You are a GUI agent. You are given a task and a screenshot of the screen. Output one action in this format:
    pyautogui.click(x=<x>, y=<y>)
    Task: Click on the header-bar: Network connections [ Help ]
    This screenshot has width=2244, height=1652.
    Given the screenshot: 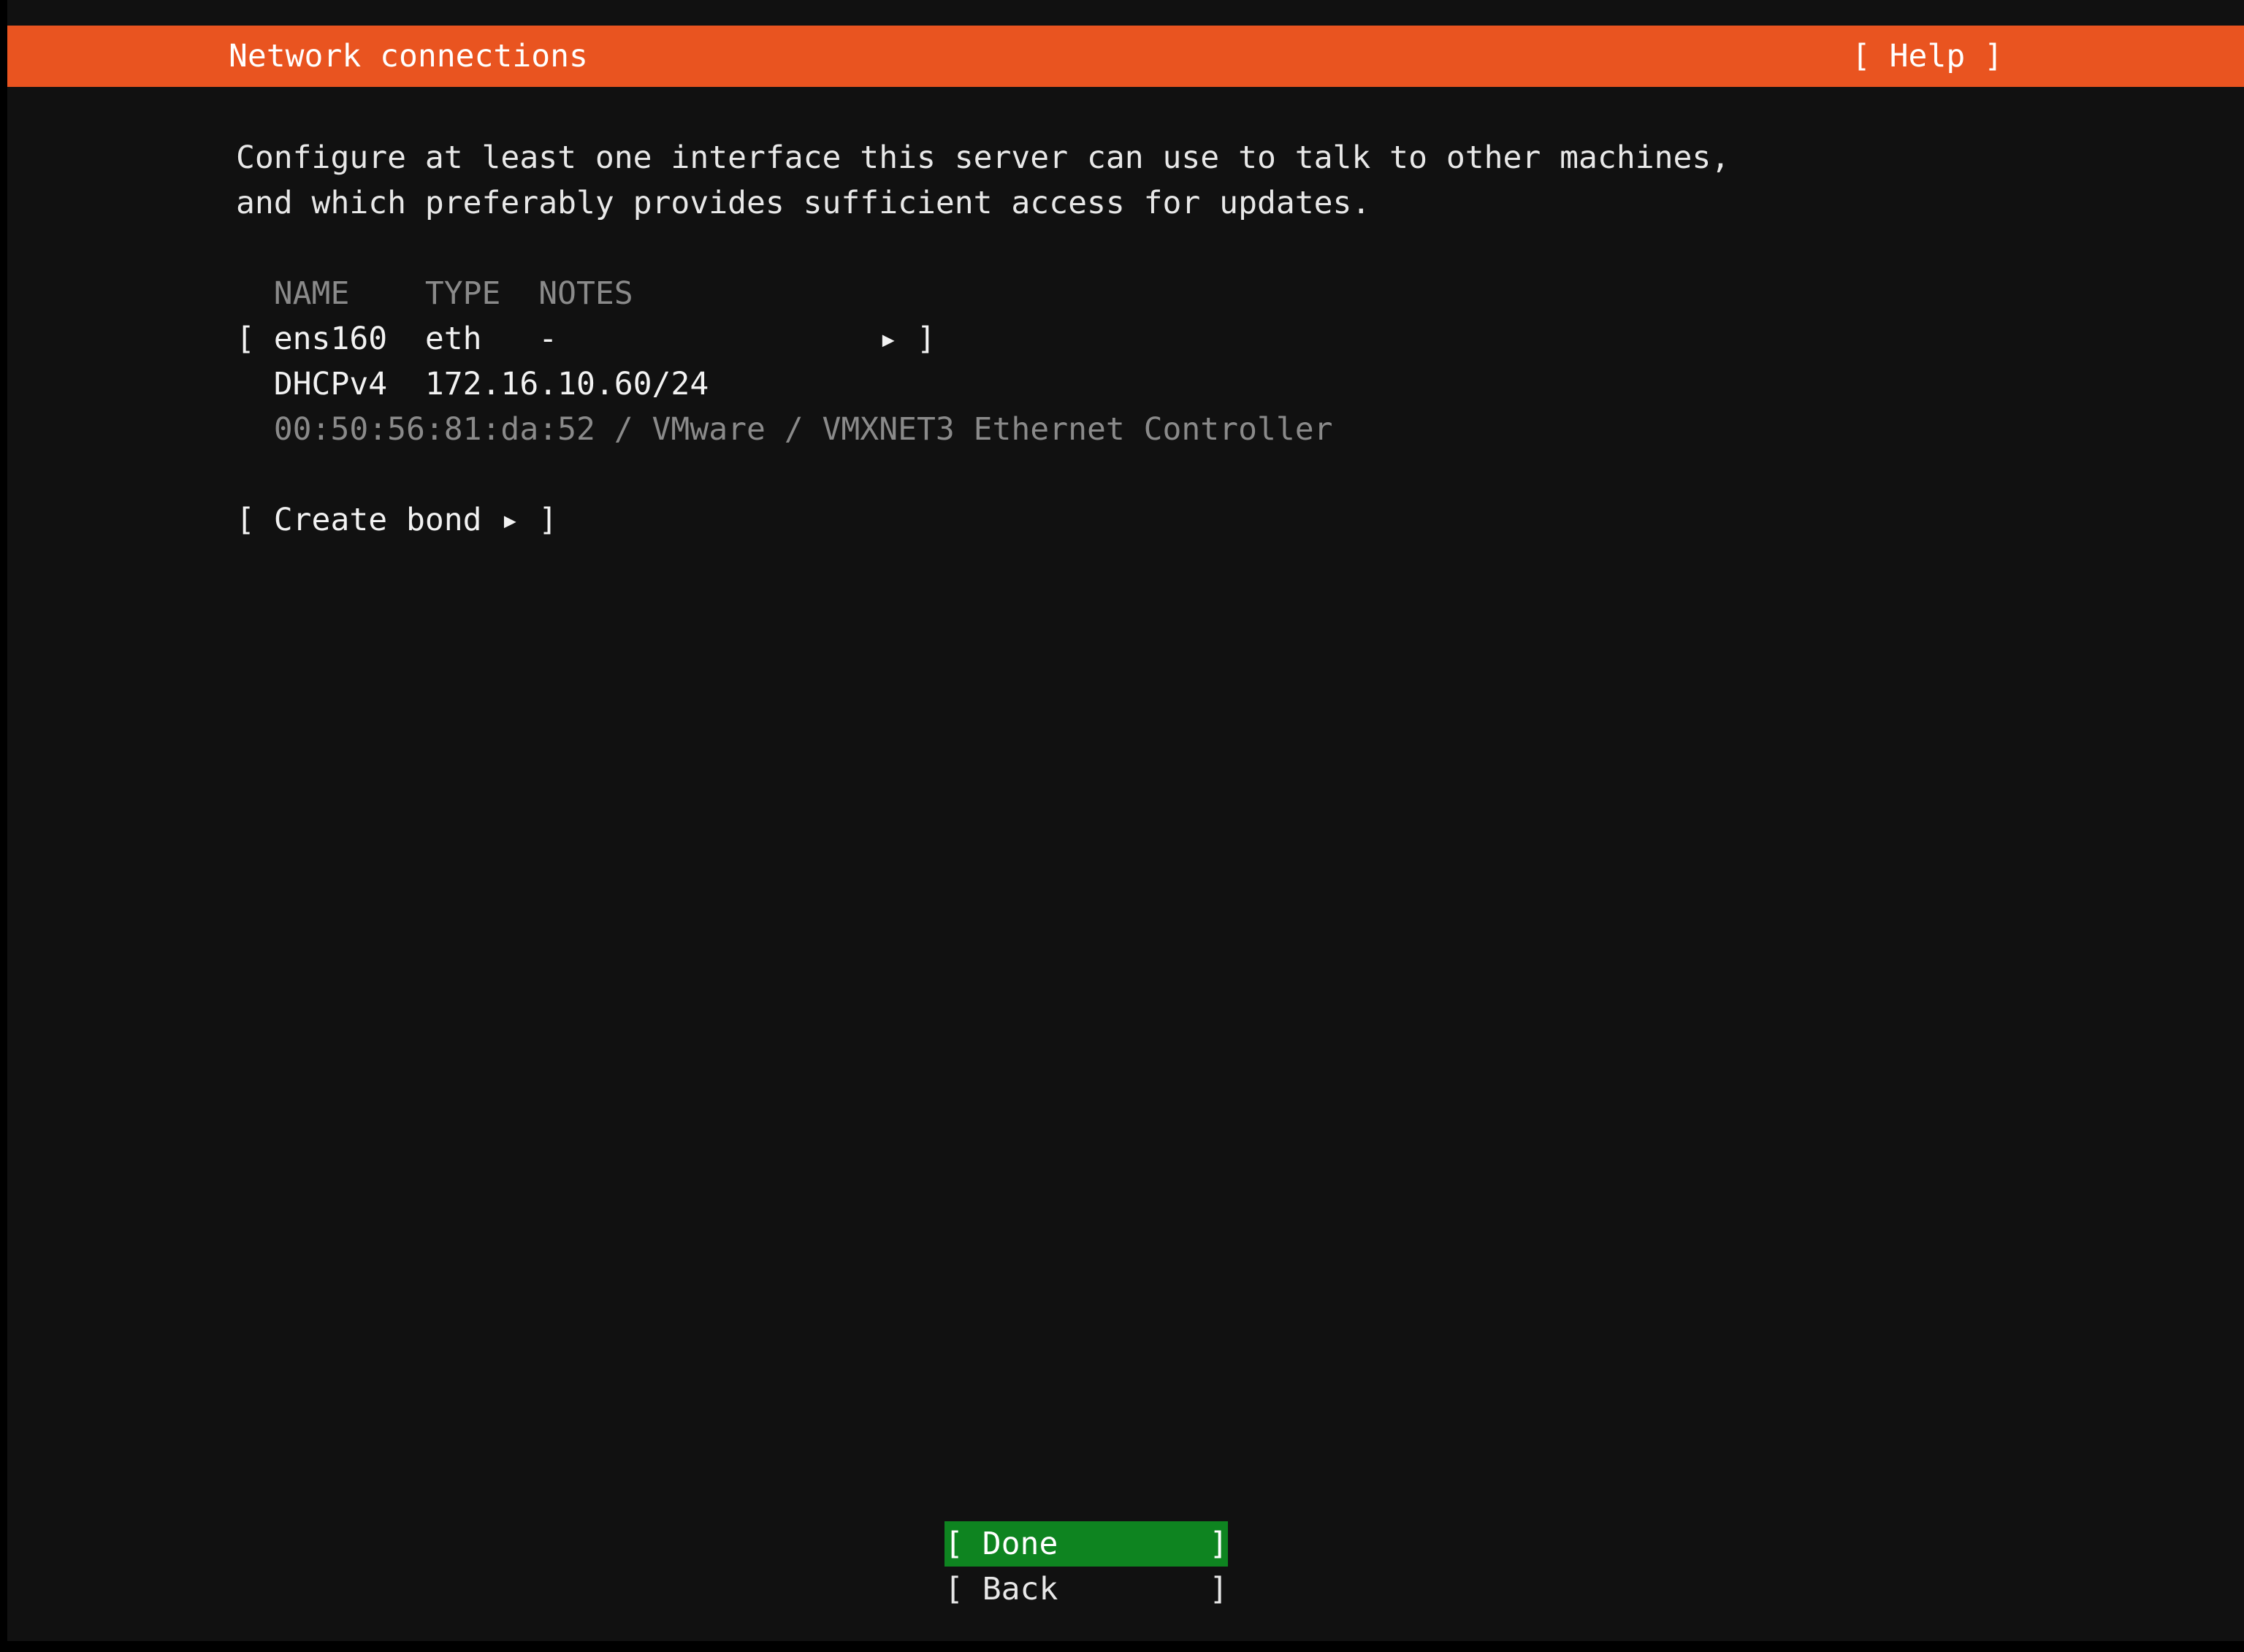 What is the action you would take?
    pyautogui.click(x=1125, y=56)
    